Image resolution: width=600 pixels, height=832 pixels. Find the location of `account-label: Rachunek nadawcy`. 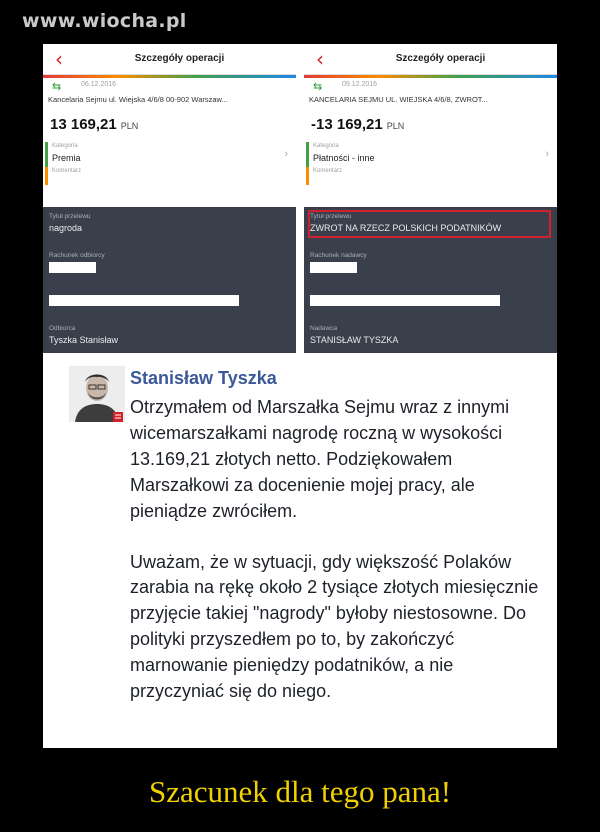

account-label: Rachunek nadawcy is located at coordinates (338, 255).